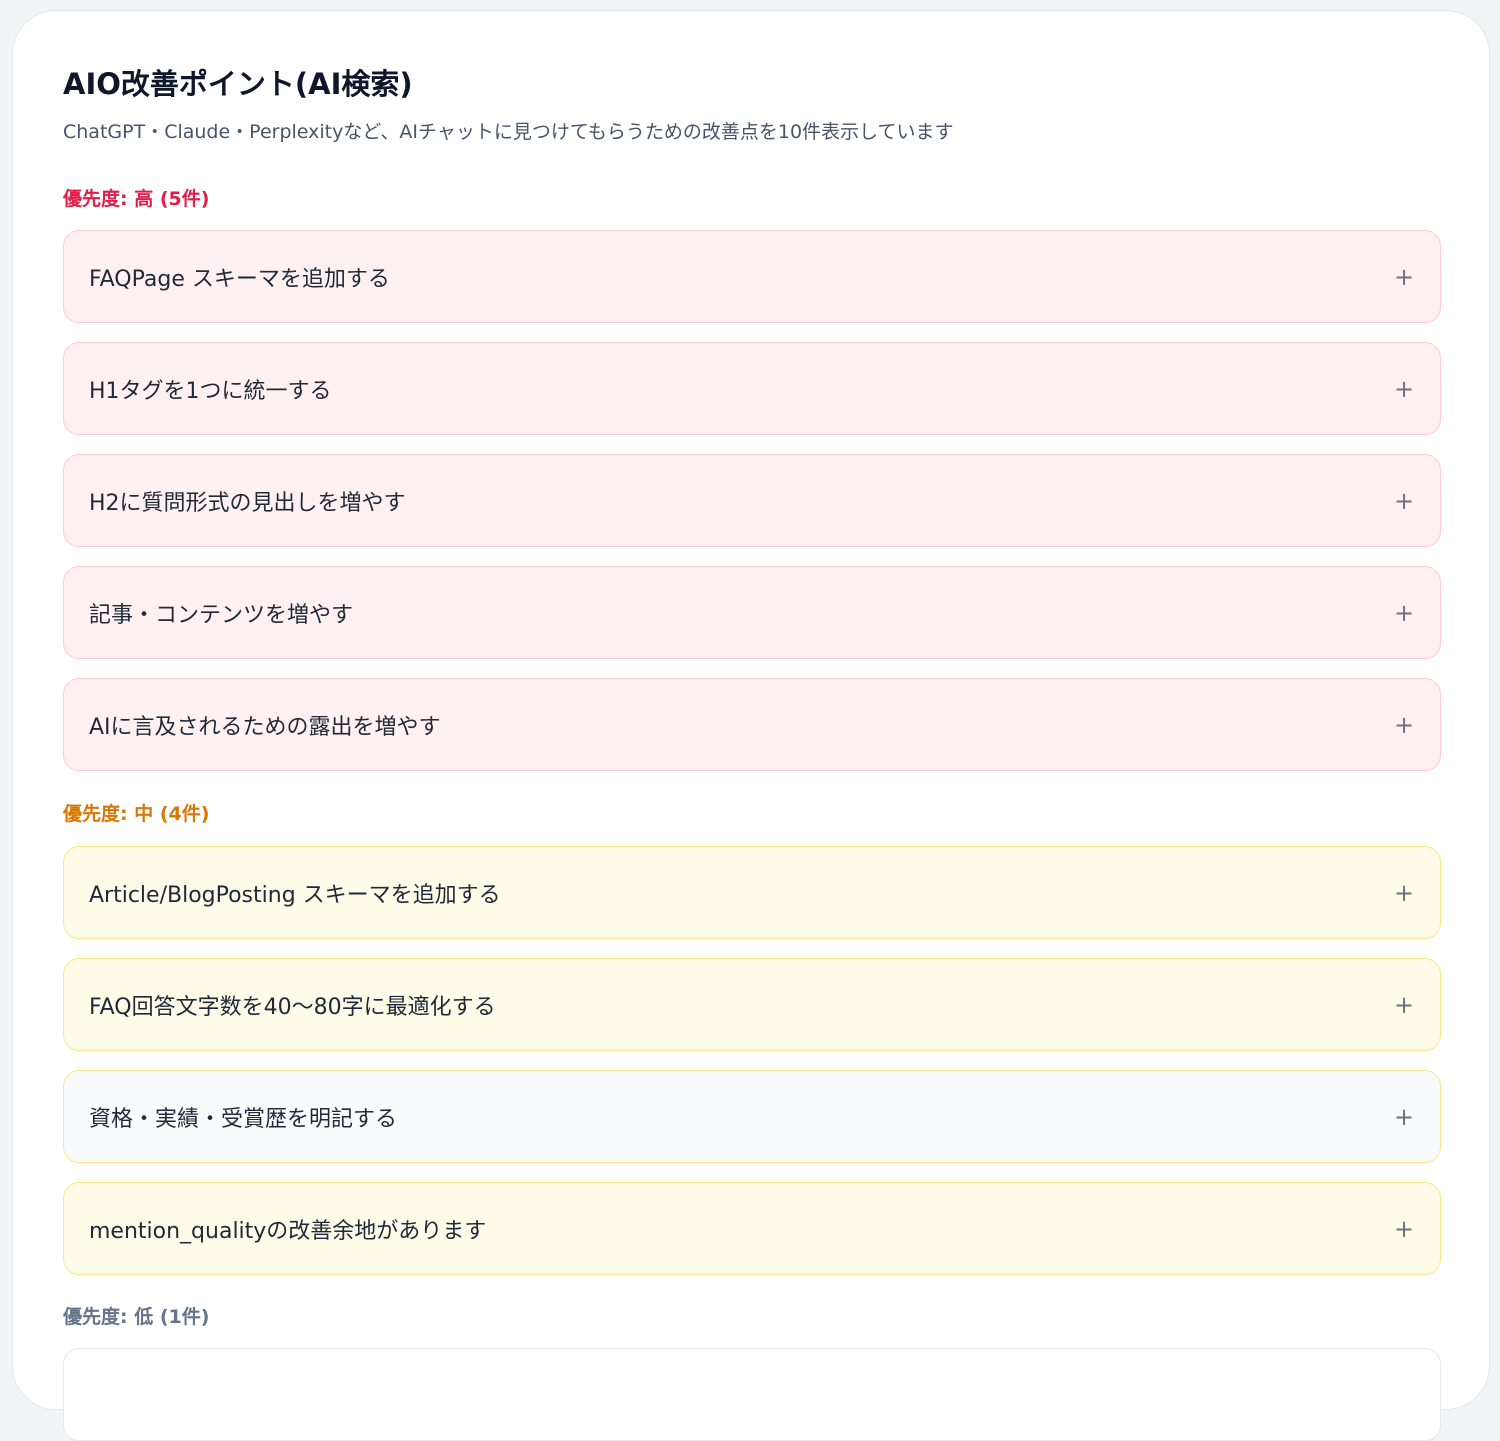  I want to click on improvement-item-h2-questions: H2に質問形式の見出しを増やす +, so click(752, 500).